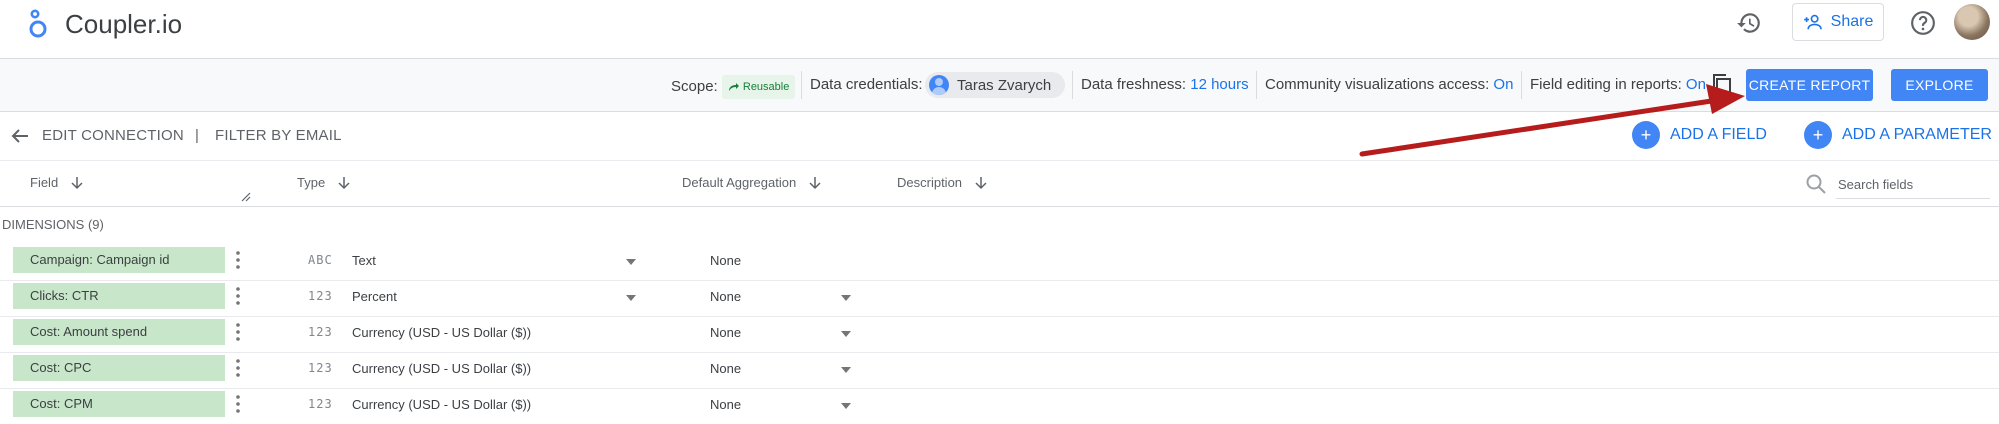 The height and width of the screenshot is (424, 1999). Describe the element at coordinates (374, 296) in the screenshot. I see `type-select: Percent` at that location.